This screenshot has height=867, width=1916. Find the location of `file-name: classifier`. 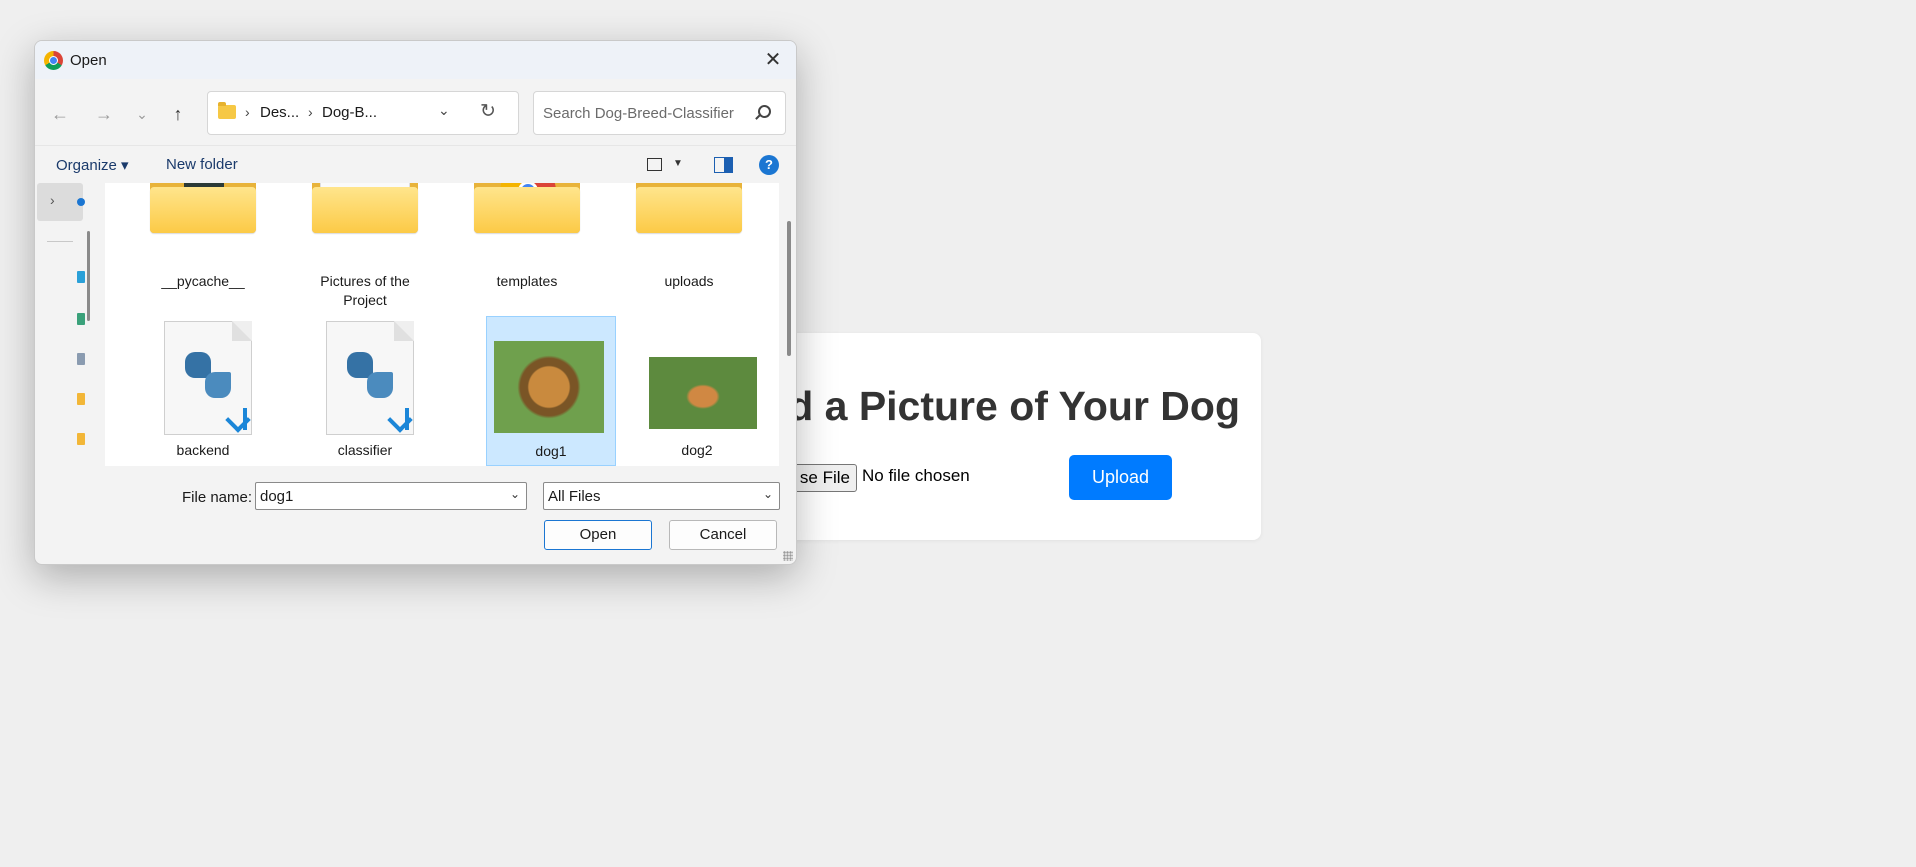

file-name: classifier is located at coordinates (365, 450).